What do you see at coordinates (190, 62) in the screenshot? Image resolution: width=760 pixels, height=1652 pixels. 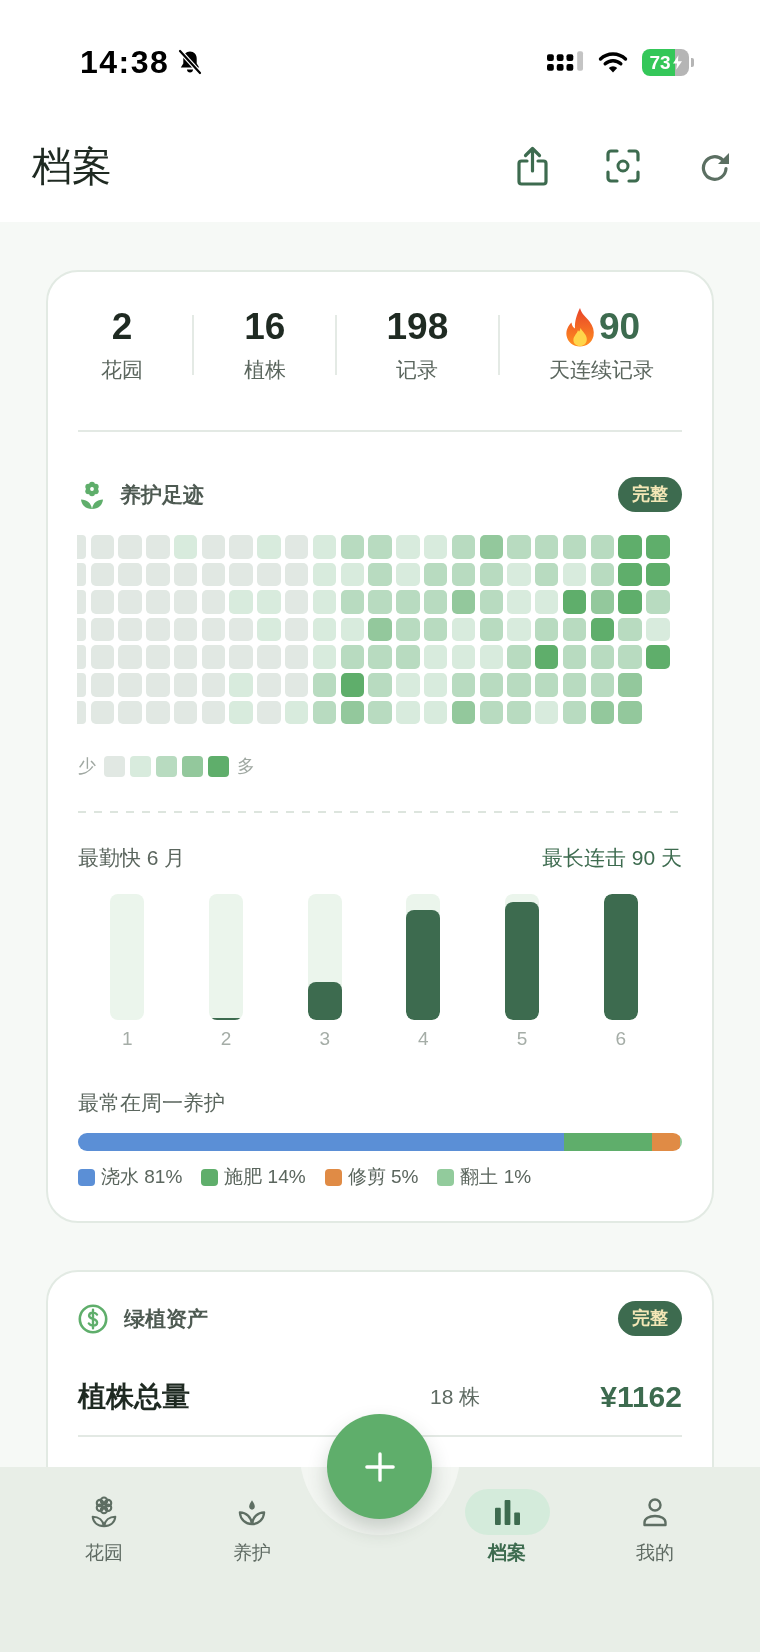 I see `bell-slash-icon` at bounding box center [190, 62].